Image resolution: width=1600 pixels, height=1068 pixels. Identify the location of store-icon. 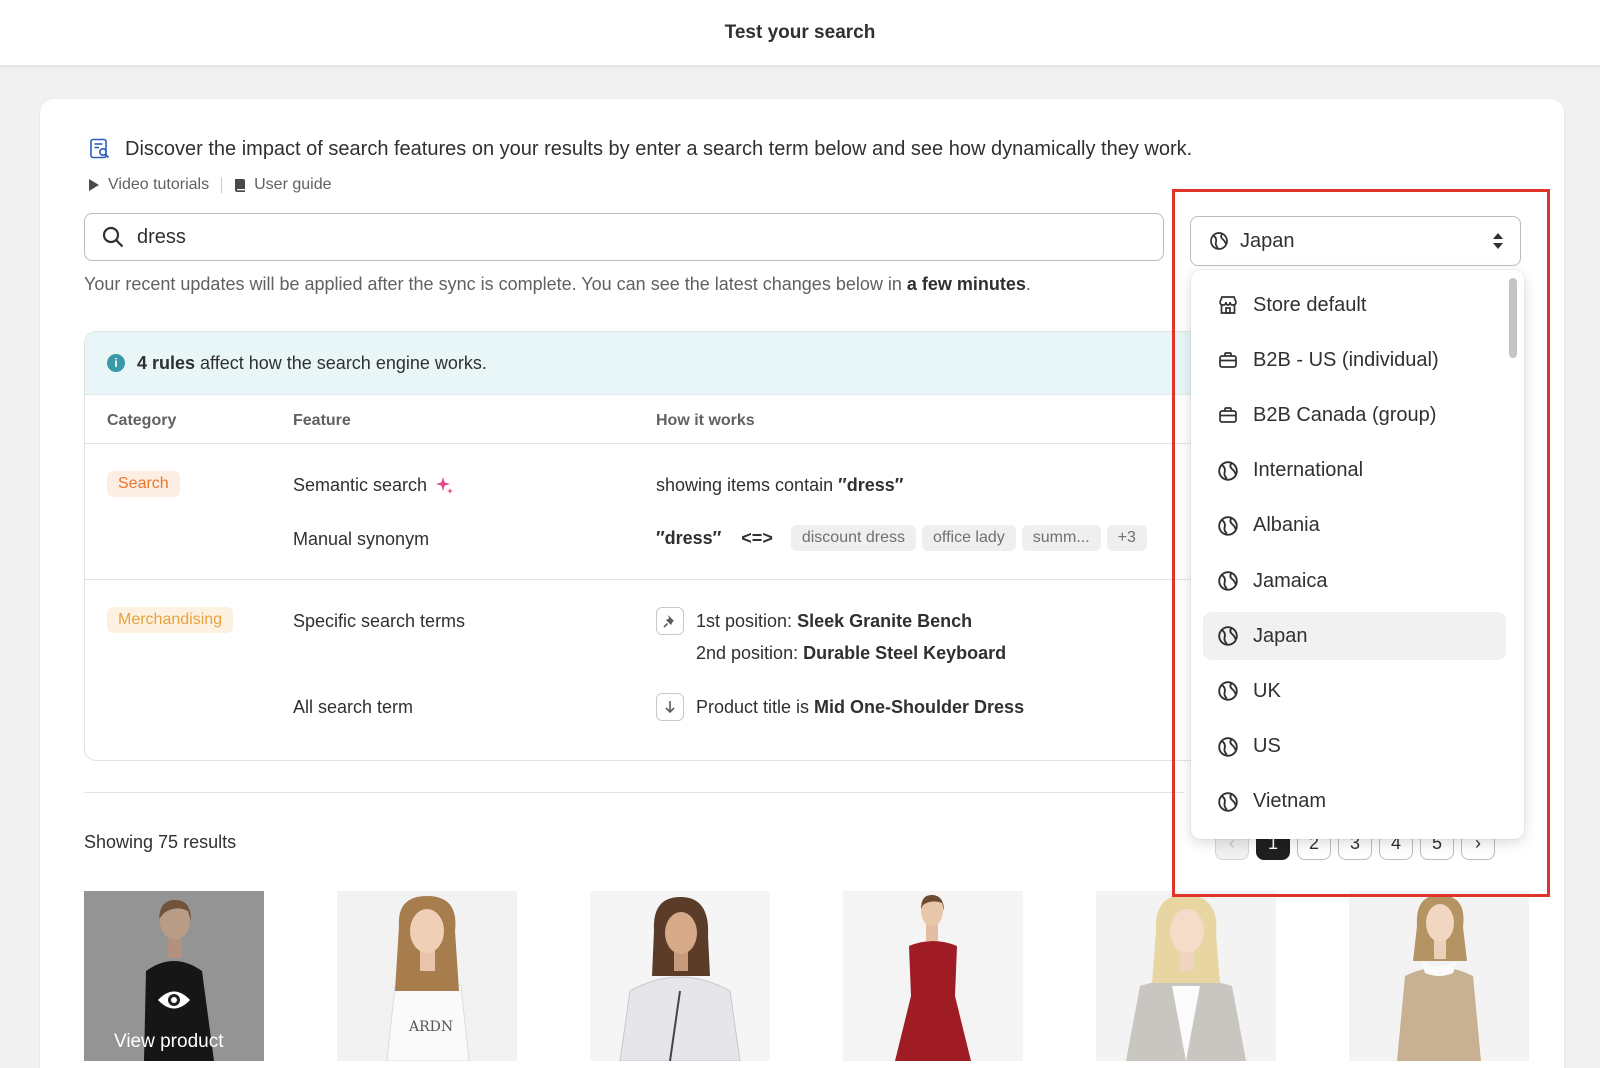
(1228, 305).